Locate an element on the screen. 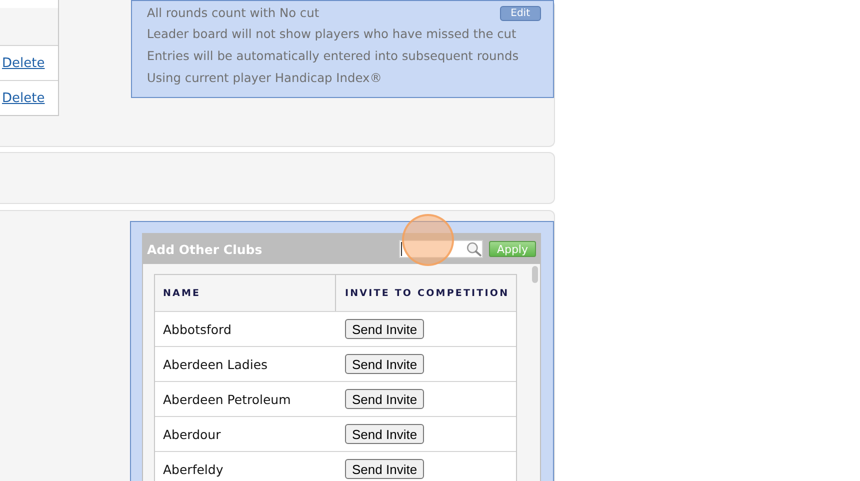 The image size is (860, 481). club-name: Aberfeldy is located at coordinates (193, 469).